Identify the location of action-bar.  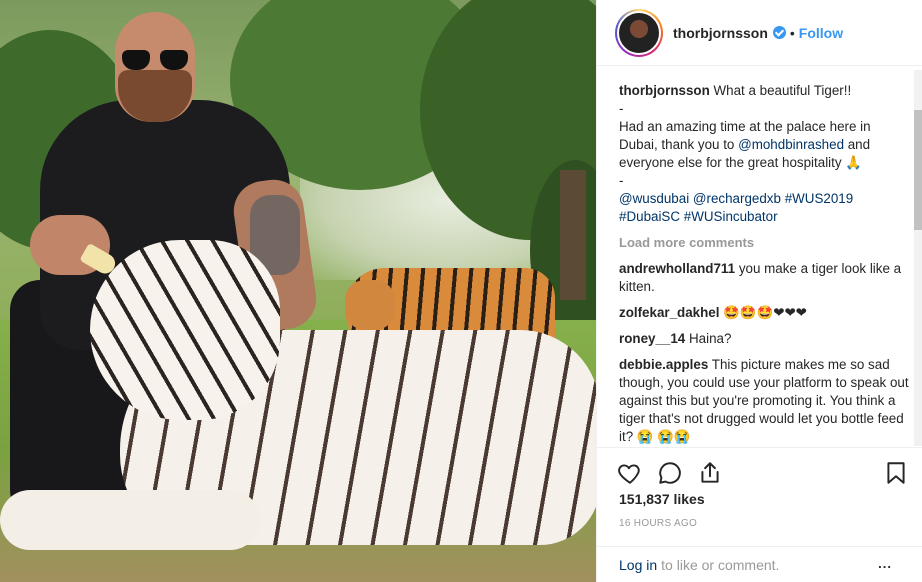
(759, 472).